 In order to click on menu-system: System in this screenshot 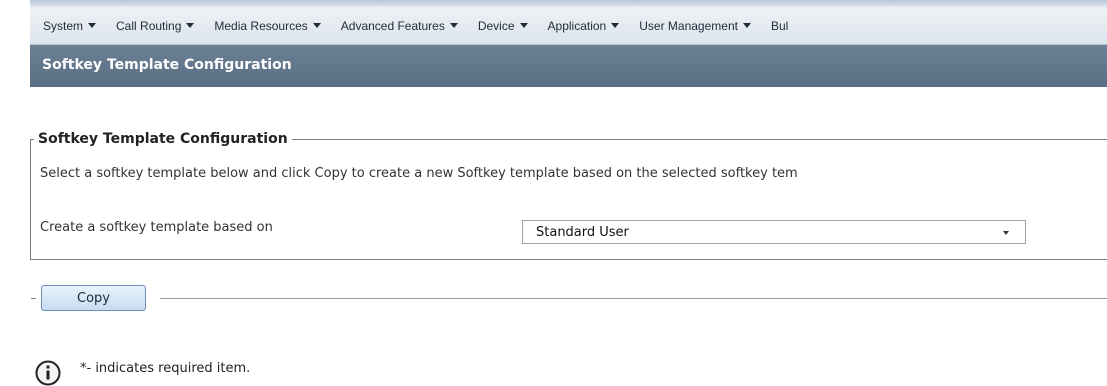, I will do `click(68, 26)`.